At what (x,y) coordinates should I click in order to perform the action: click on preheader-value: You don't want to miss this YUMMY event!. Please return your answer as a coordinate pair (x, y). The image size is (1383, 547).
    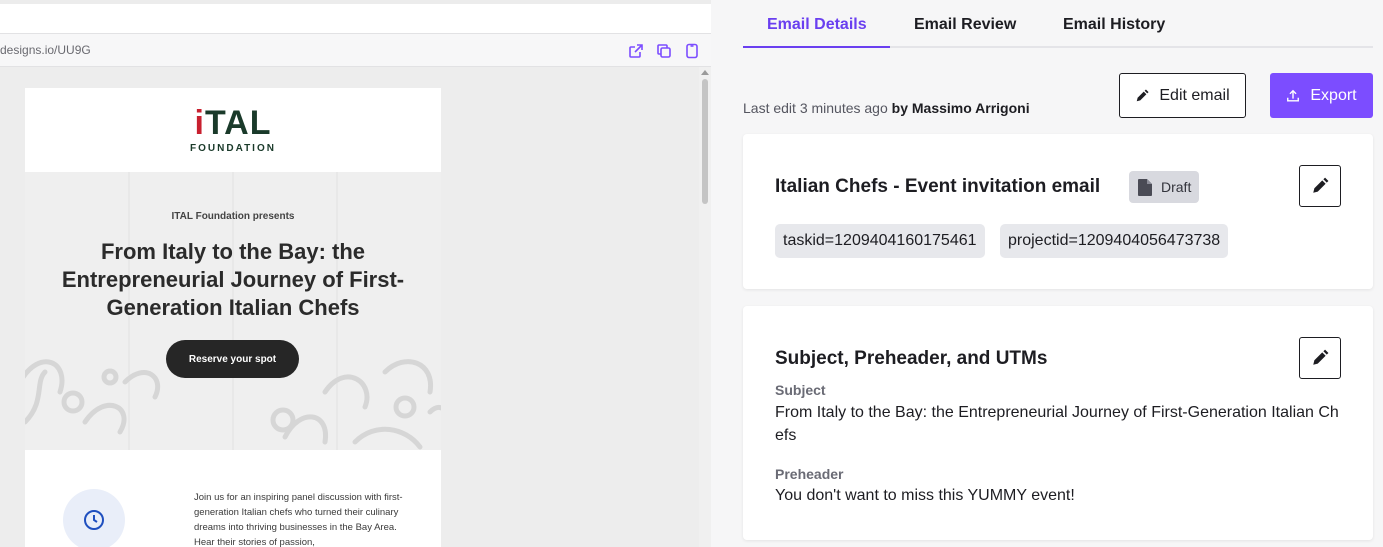
    Looking at the image, I should click on (925, 495).